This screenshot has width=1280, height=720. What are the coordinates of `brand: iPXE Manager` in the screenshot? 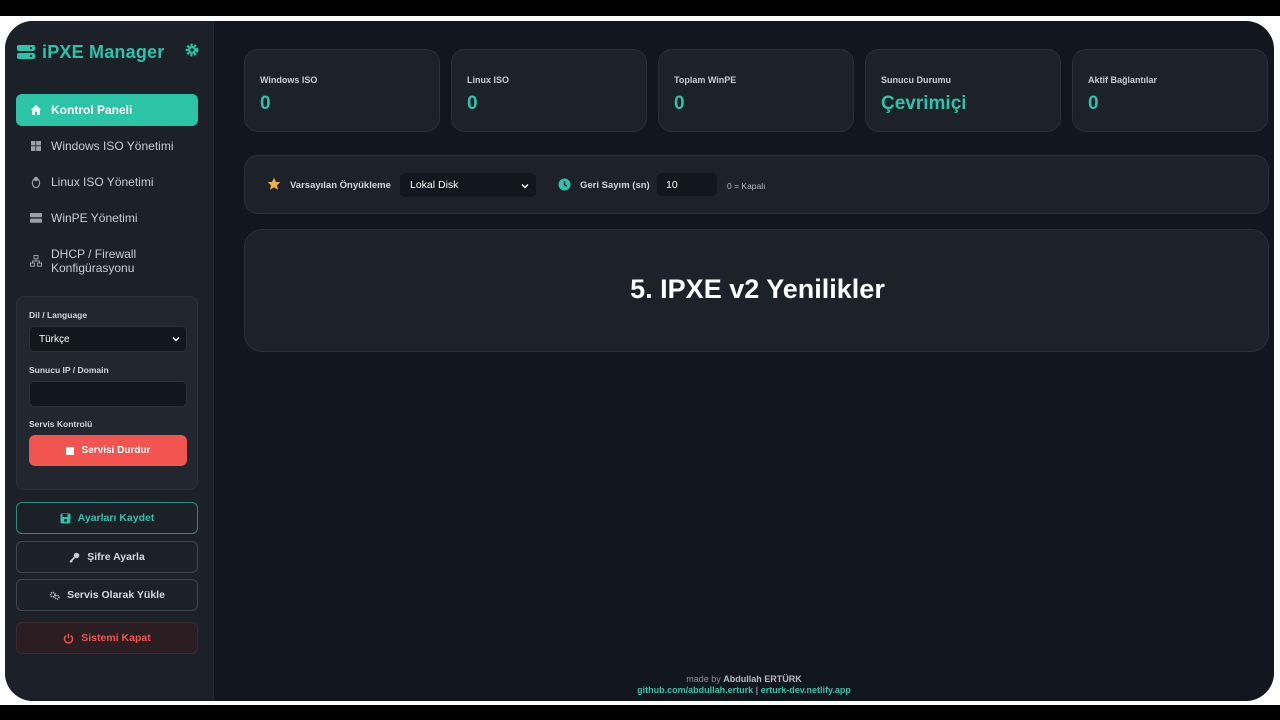 It's located at (109, 52).